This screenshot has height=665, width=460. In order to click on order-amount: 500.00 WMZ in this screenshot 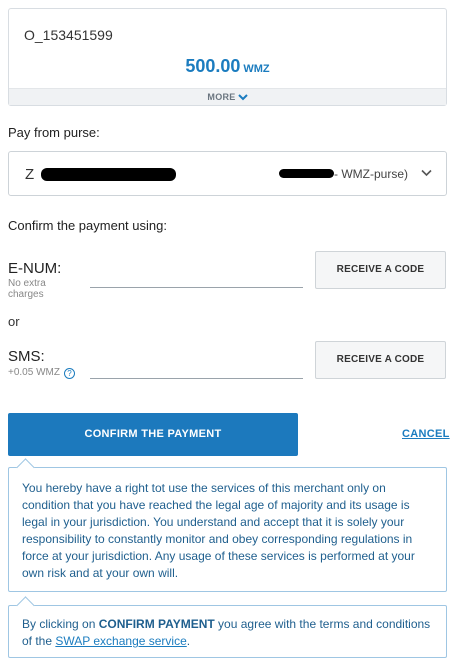, I will do `click(227, 66)`.